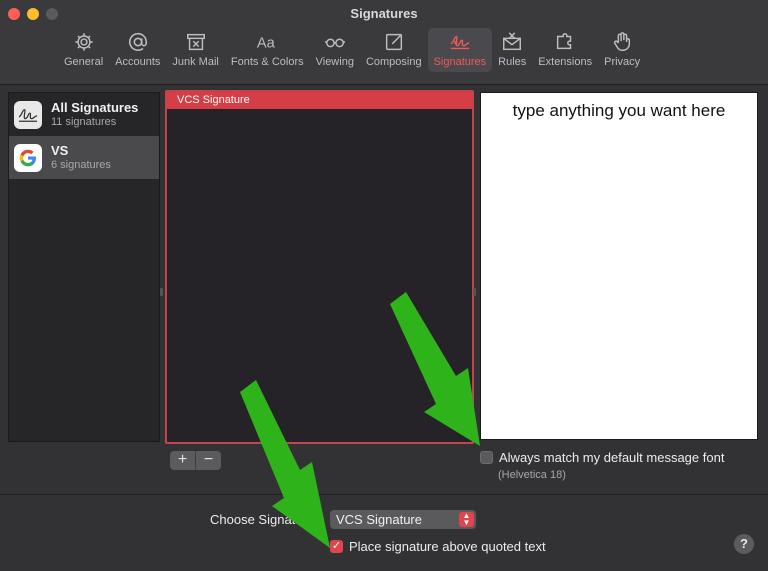 This screenshot has width=768, height=571. What do you see at coordinates (512, 41) in the screenshot?
I see `rules-icon` at bounding box center [512, 41].